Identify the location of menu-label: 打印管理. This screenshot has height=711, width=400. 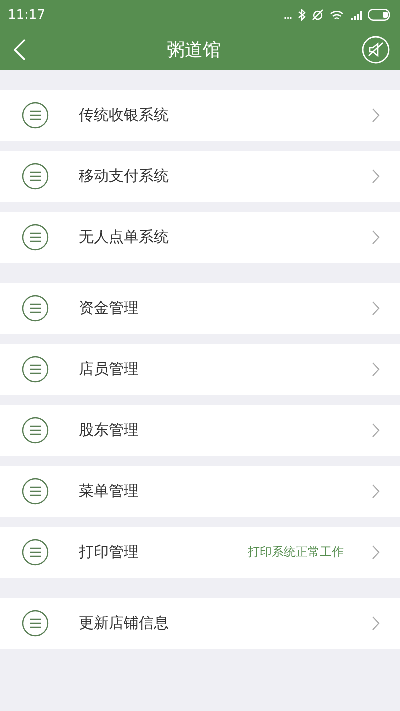
(109, 552).